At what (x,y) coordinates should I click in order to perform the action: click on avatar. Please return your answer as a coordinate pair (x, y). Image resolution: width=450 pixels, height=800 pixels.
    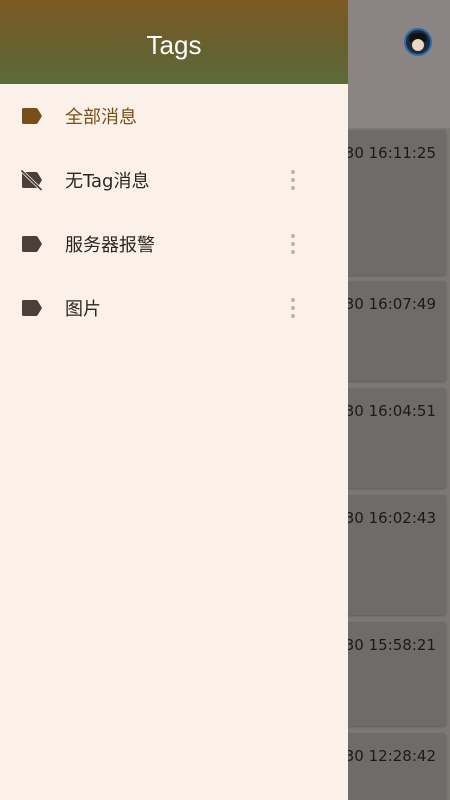
    Looking at the image, I should click on (418, 42).